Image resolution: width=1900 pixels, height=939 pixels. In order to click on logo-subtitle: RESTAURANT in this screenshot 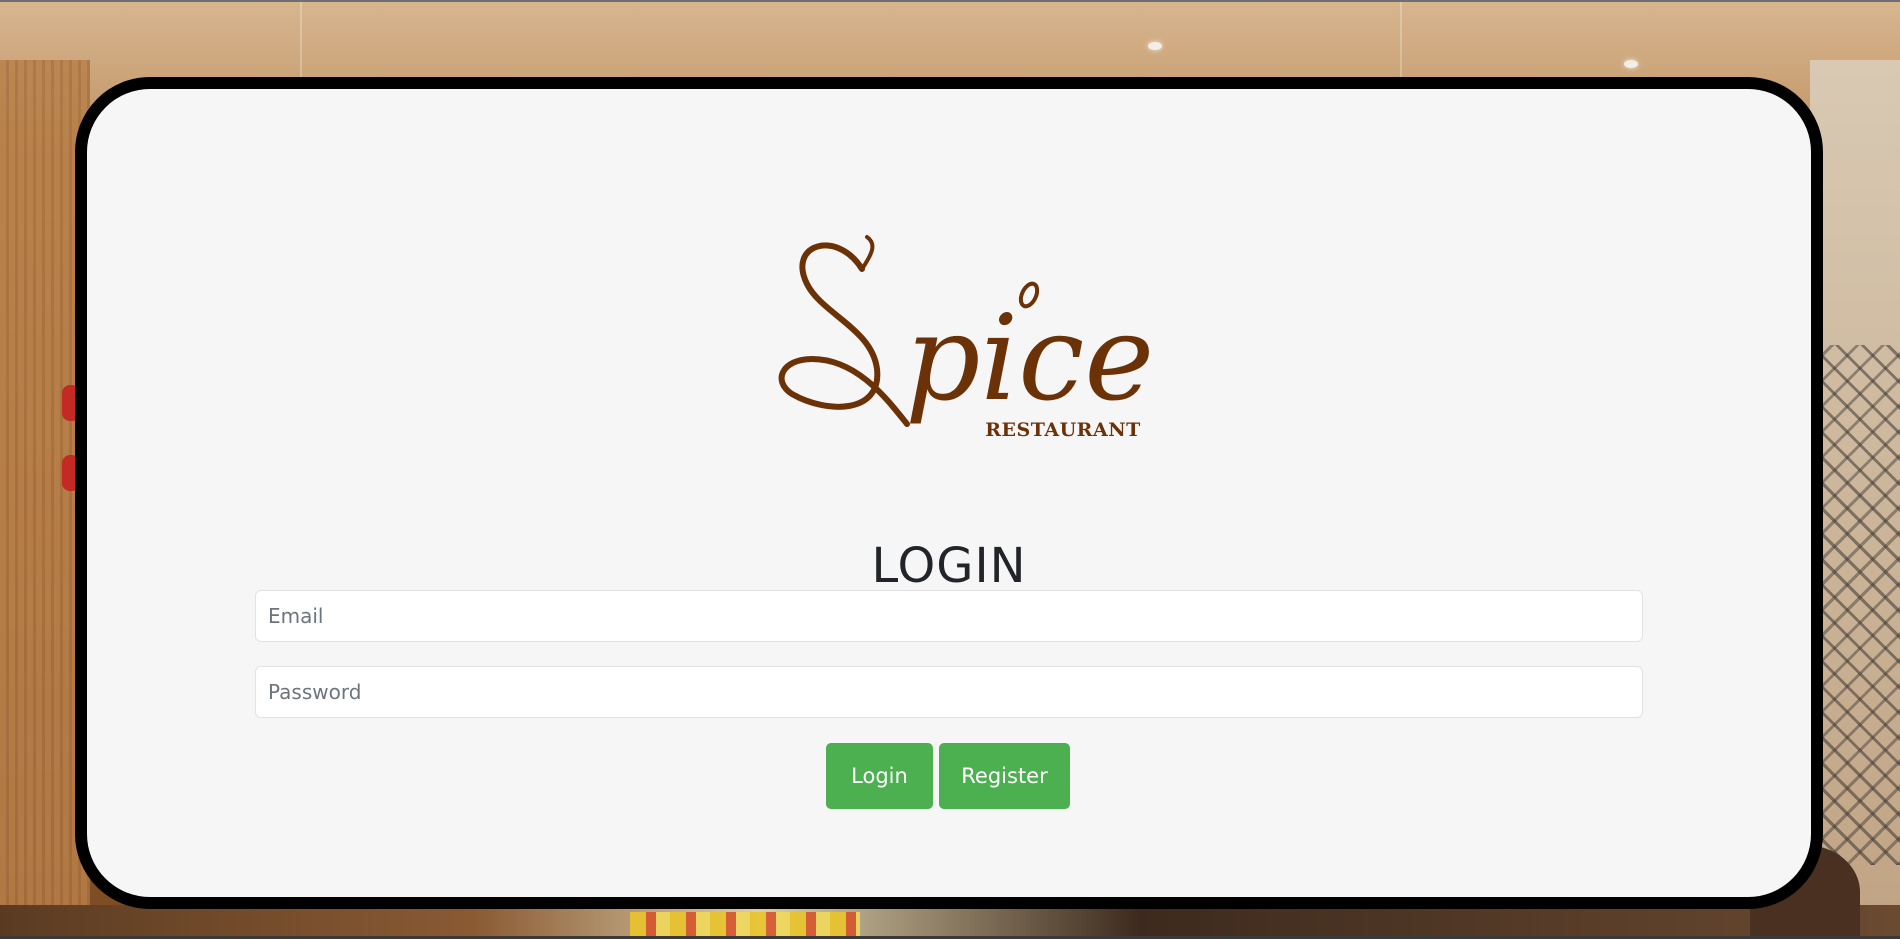, I will do `click(1062, 430)`.